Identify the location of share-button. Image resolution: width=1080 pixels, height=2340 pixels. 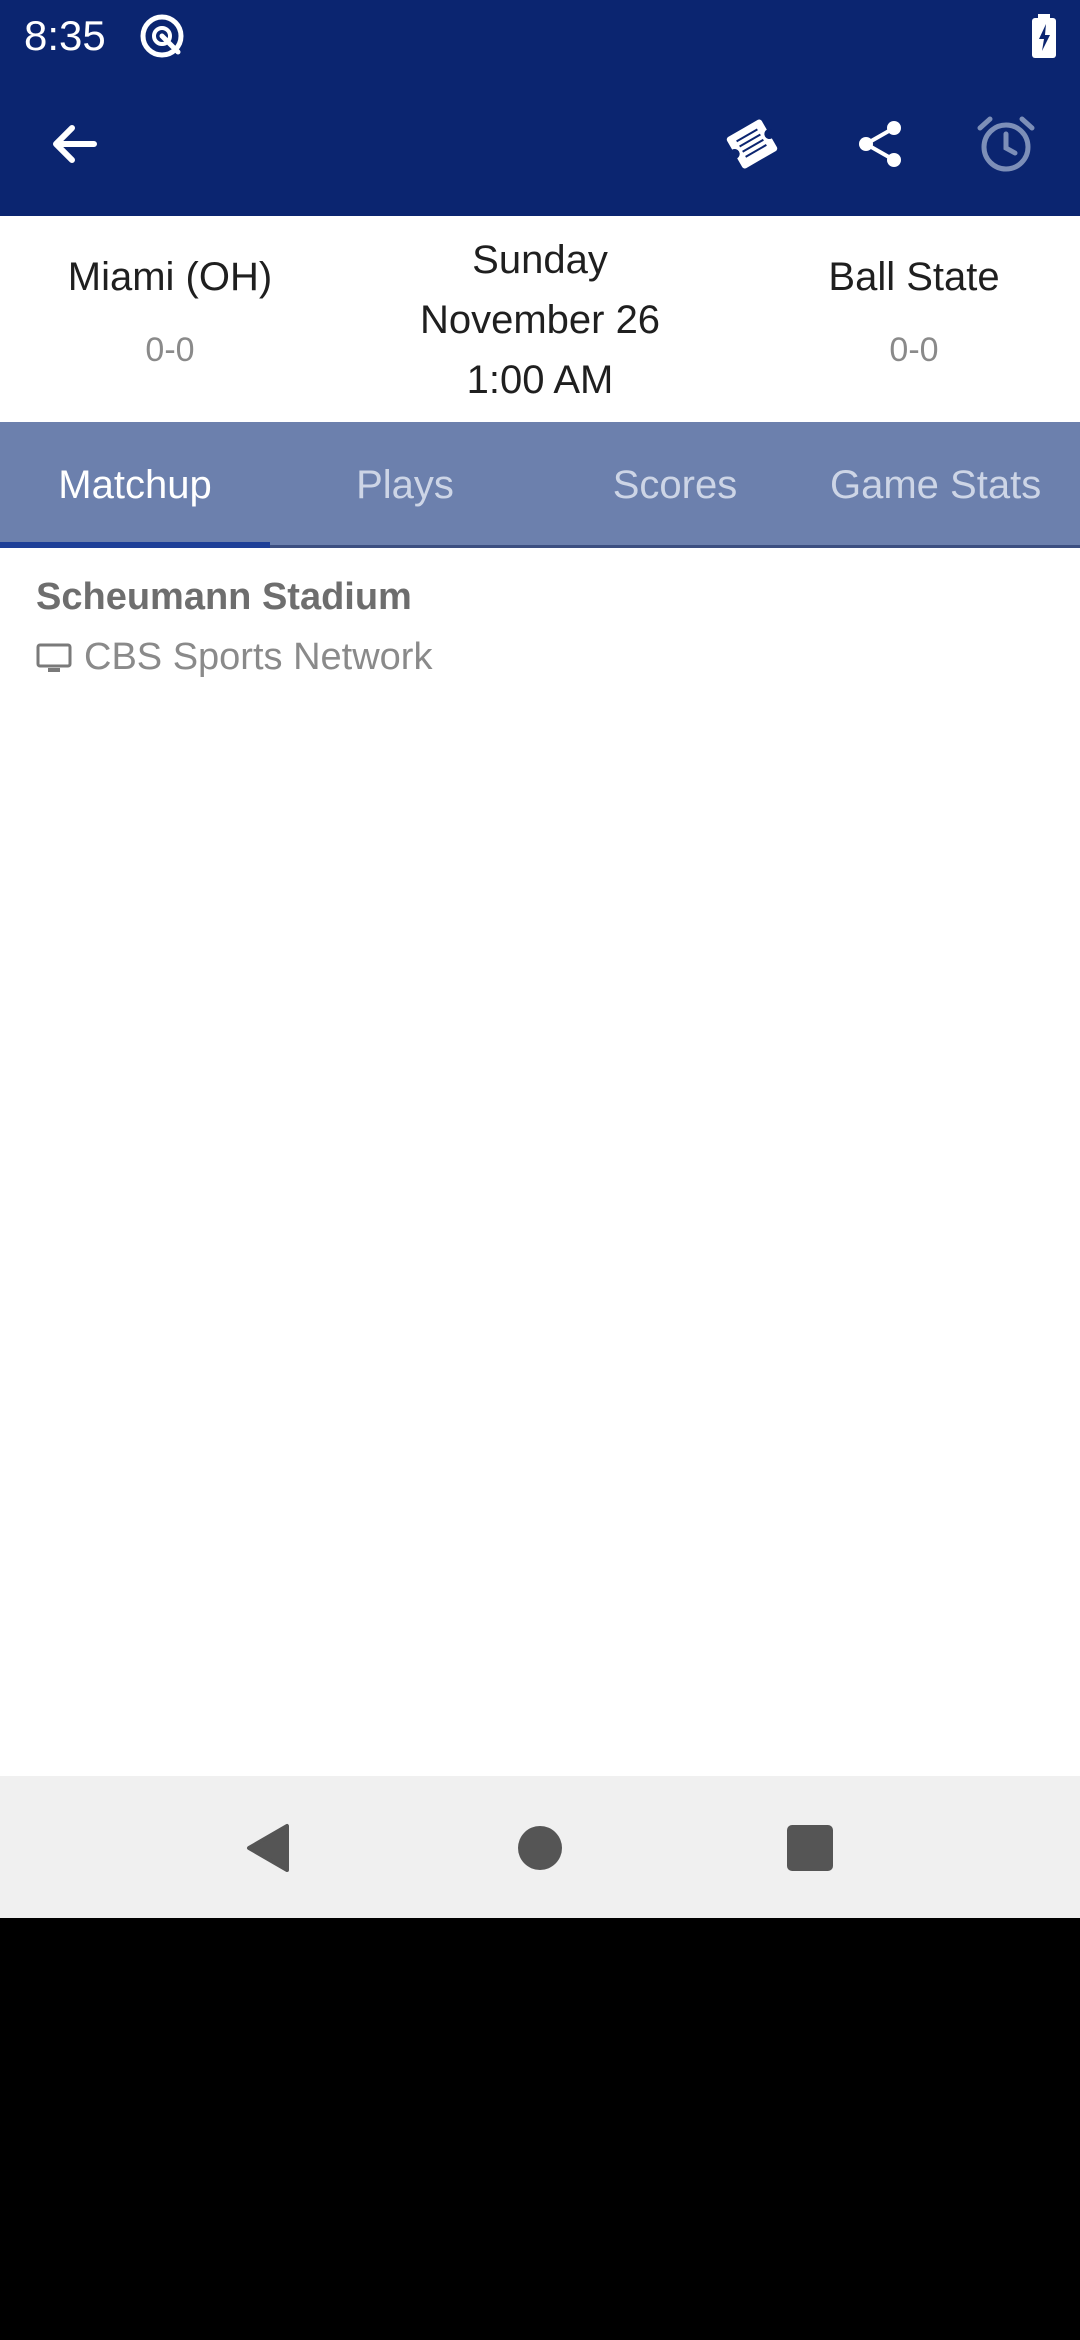
(880, 144).